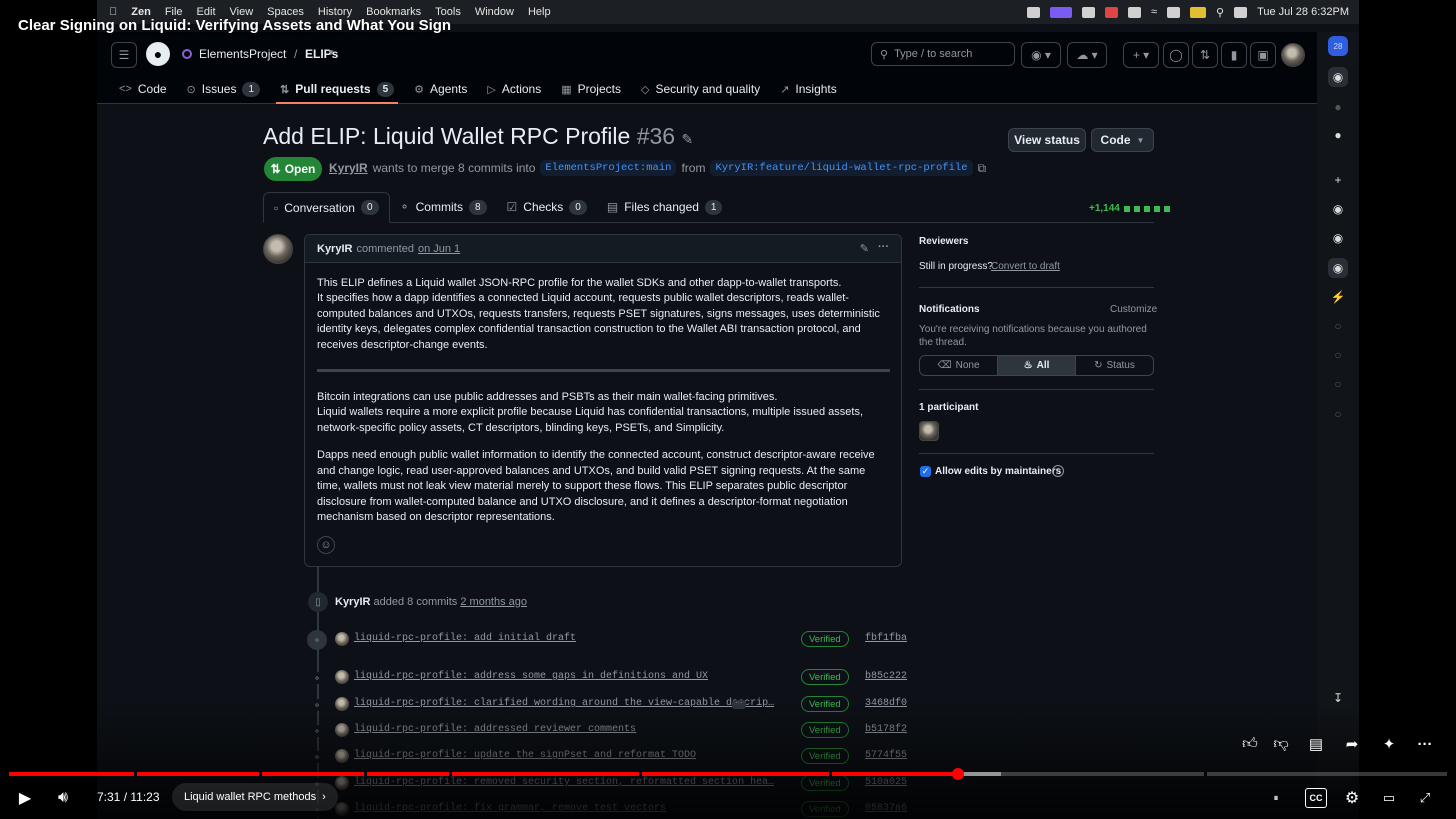 The height and width of the screenshot is (819, 1456). Describe the element at coordinates (1263, 55) in the screenshot. I see `inbox-icon: ▣` at that location.